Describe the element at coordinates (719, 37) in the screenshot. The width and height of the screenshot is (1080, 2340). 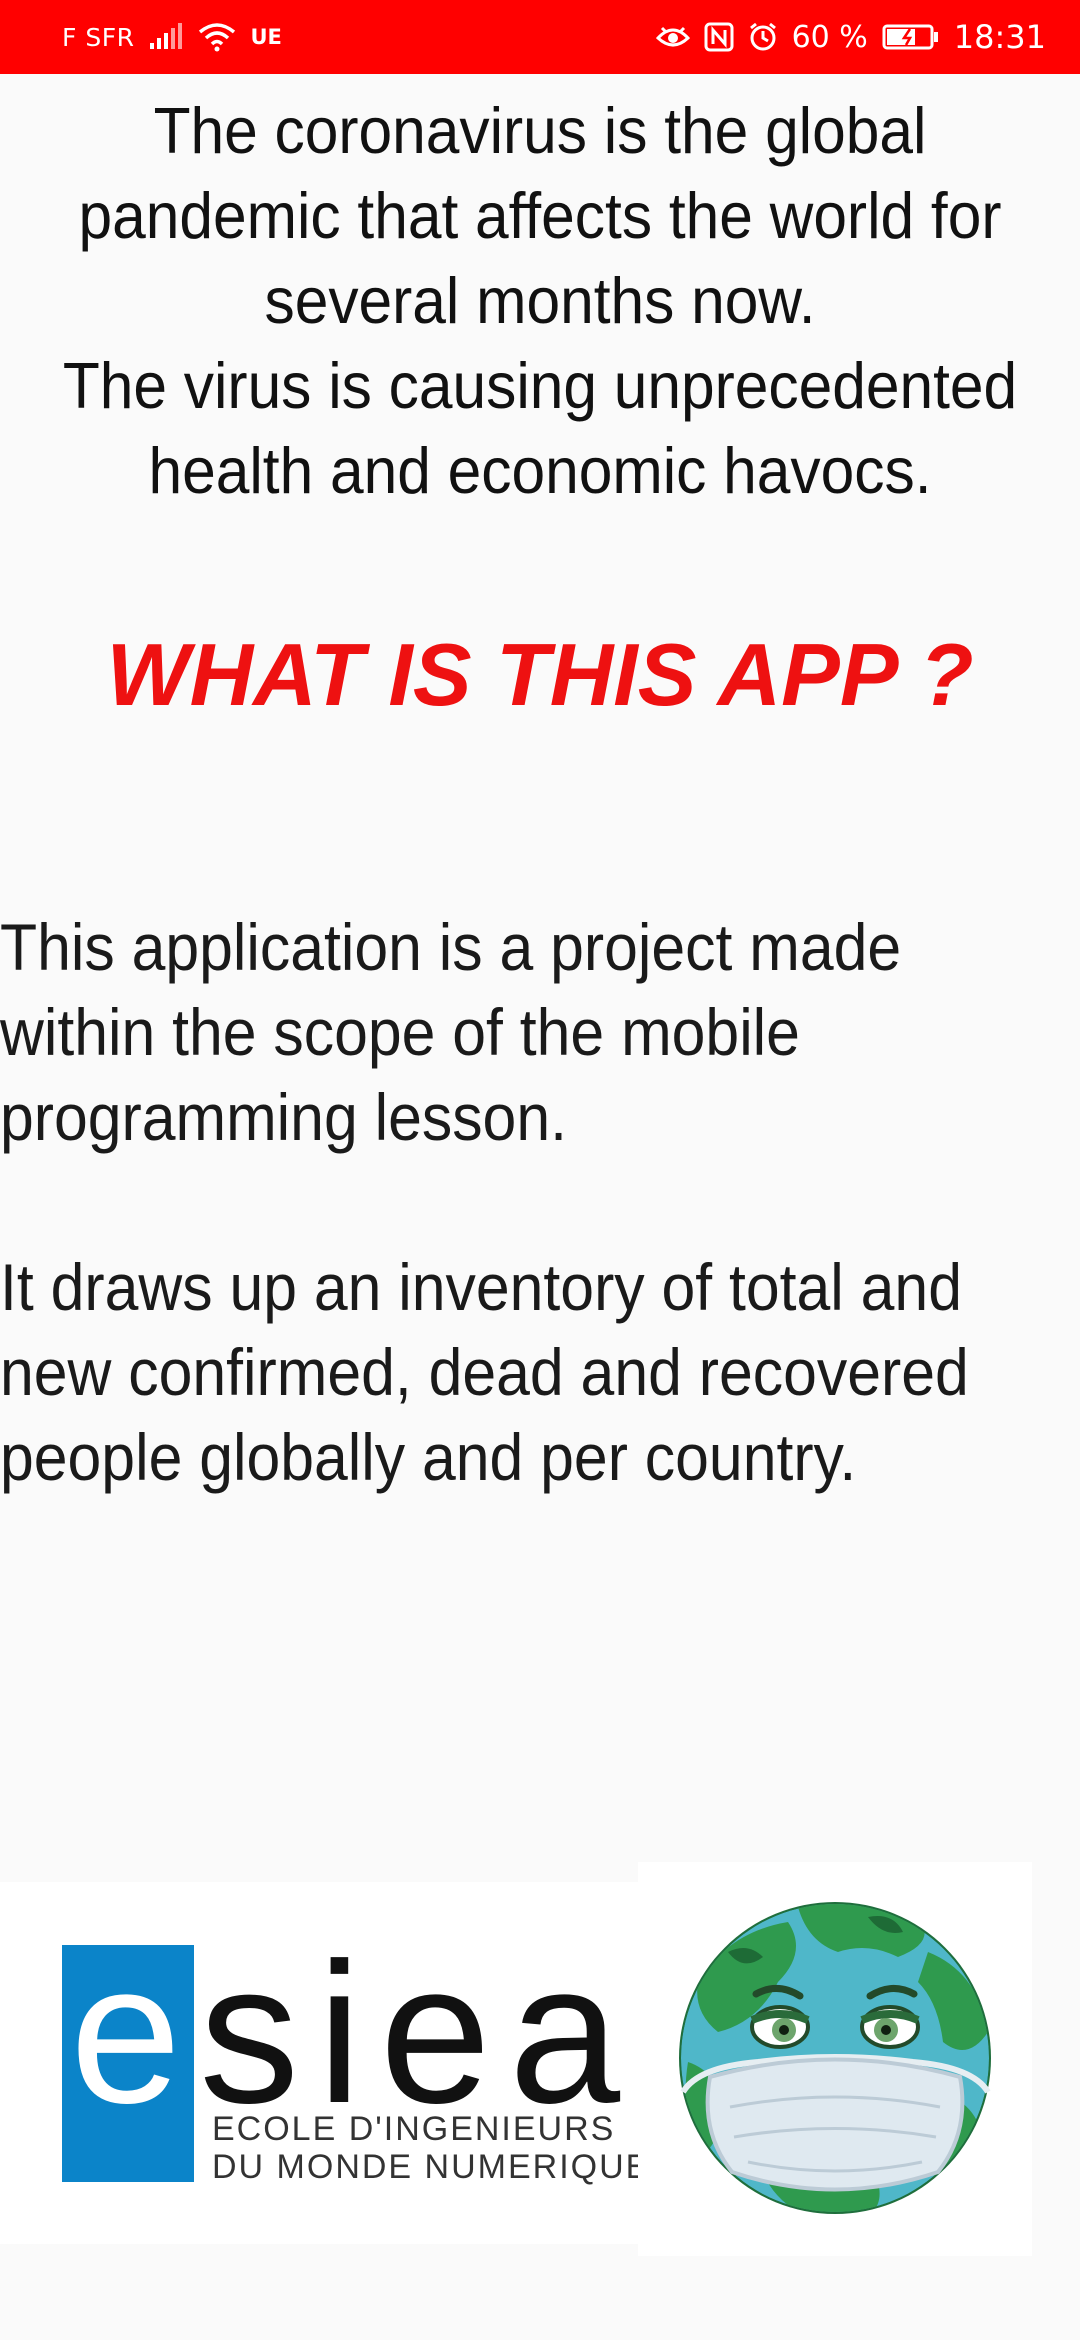
I see `nfc-icon` at that location.